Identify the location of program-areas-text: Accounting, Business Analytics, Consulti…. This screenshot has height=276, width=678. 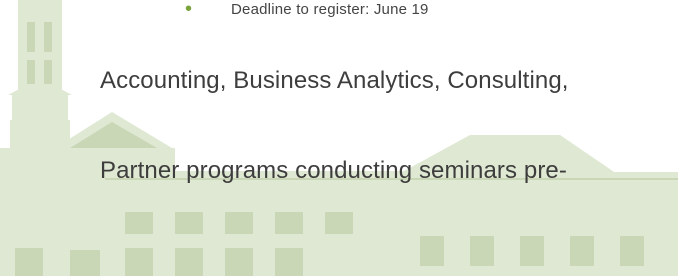
(334, 80).